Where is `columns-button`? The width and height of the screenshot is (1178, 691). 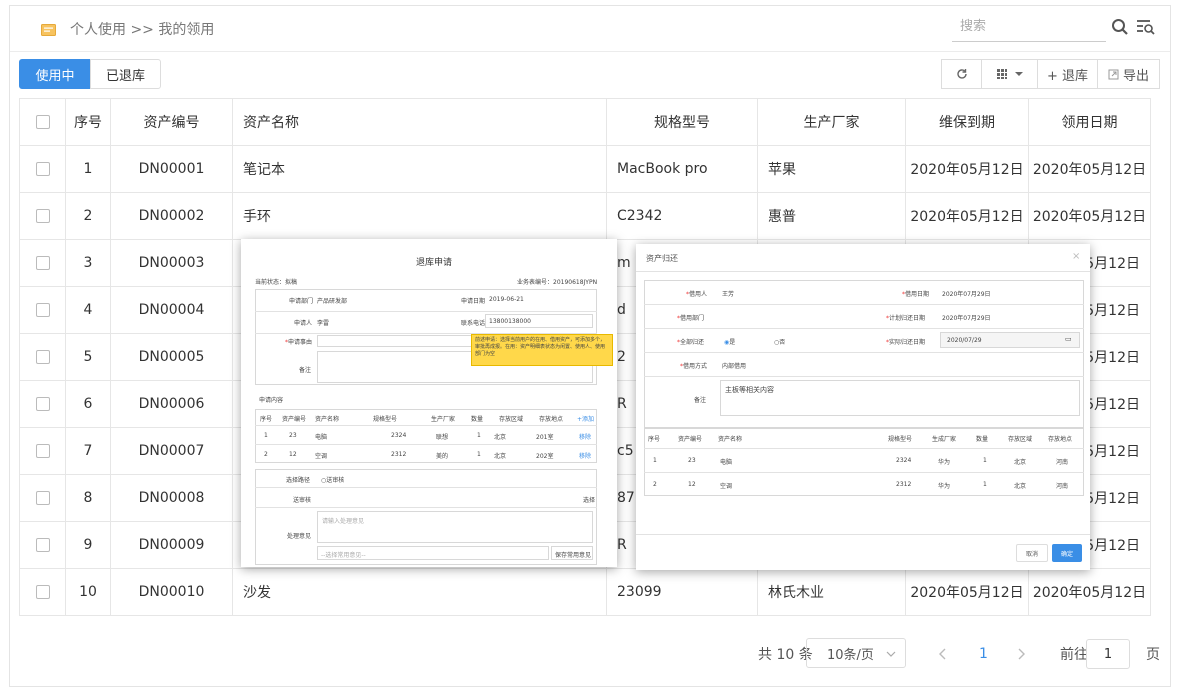
columns-button is located at coordinates (1009, 74).